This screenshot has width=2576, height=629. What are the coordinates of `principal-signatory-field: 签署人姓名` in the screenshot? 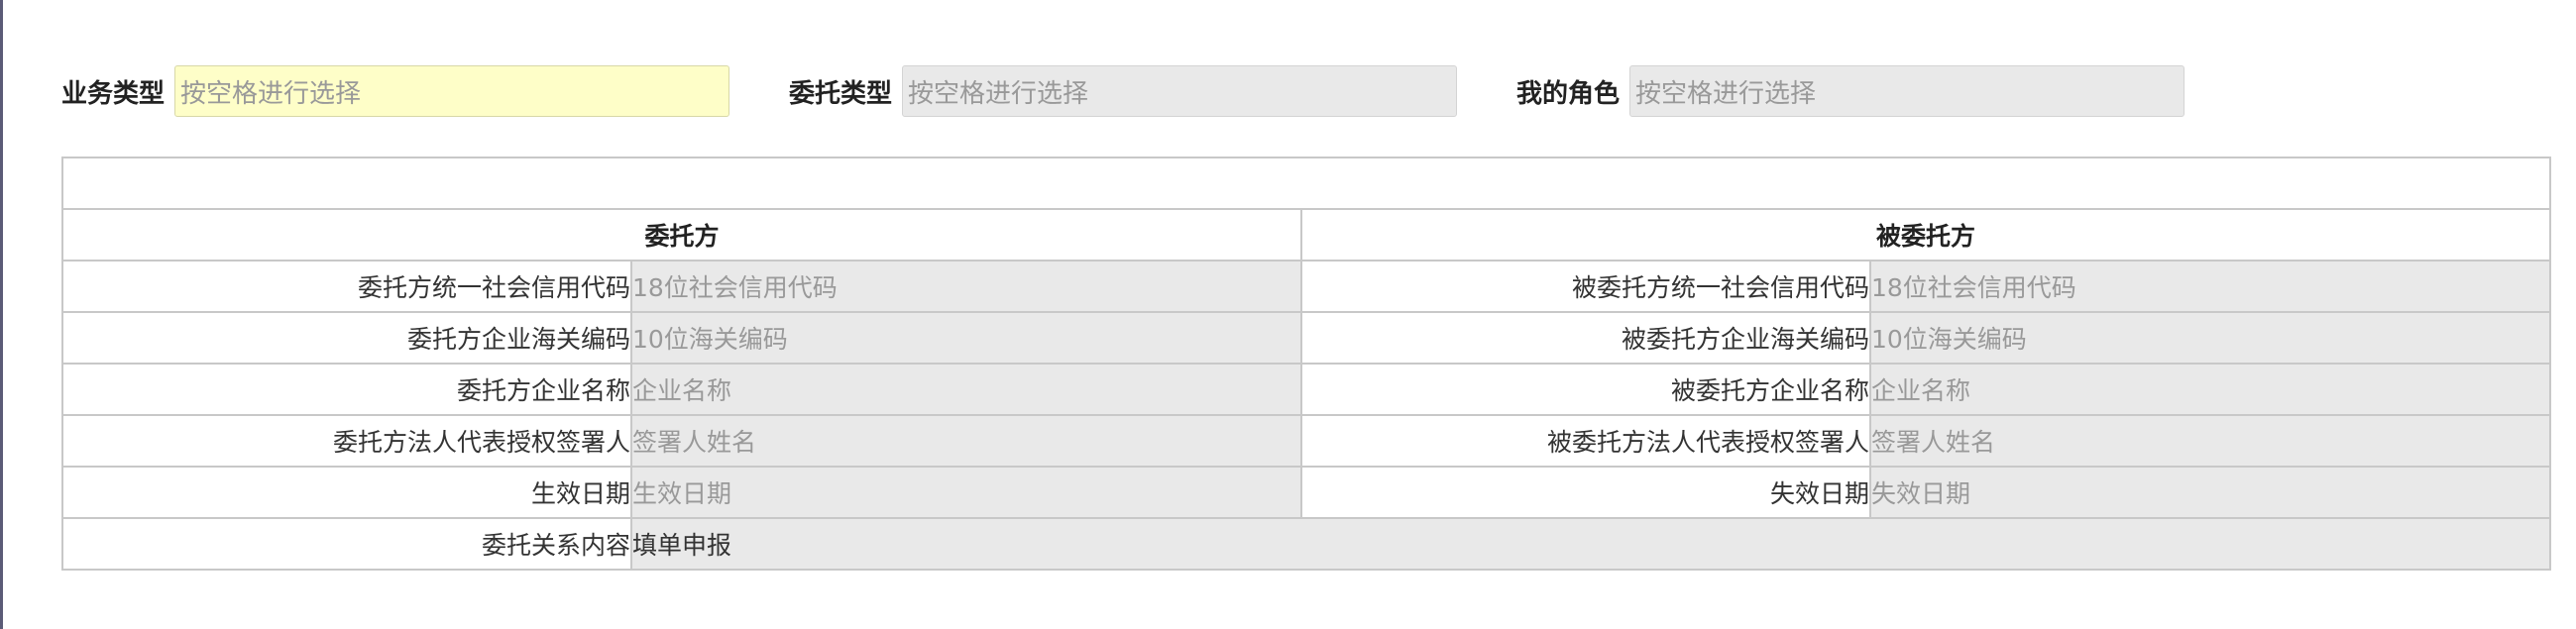 It's located at (966, 441).